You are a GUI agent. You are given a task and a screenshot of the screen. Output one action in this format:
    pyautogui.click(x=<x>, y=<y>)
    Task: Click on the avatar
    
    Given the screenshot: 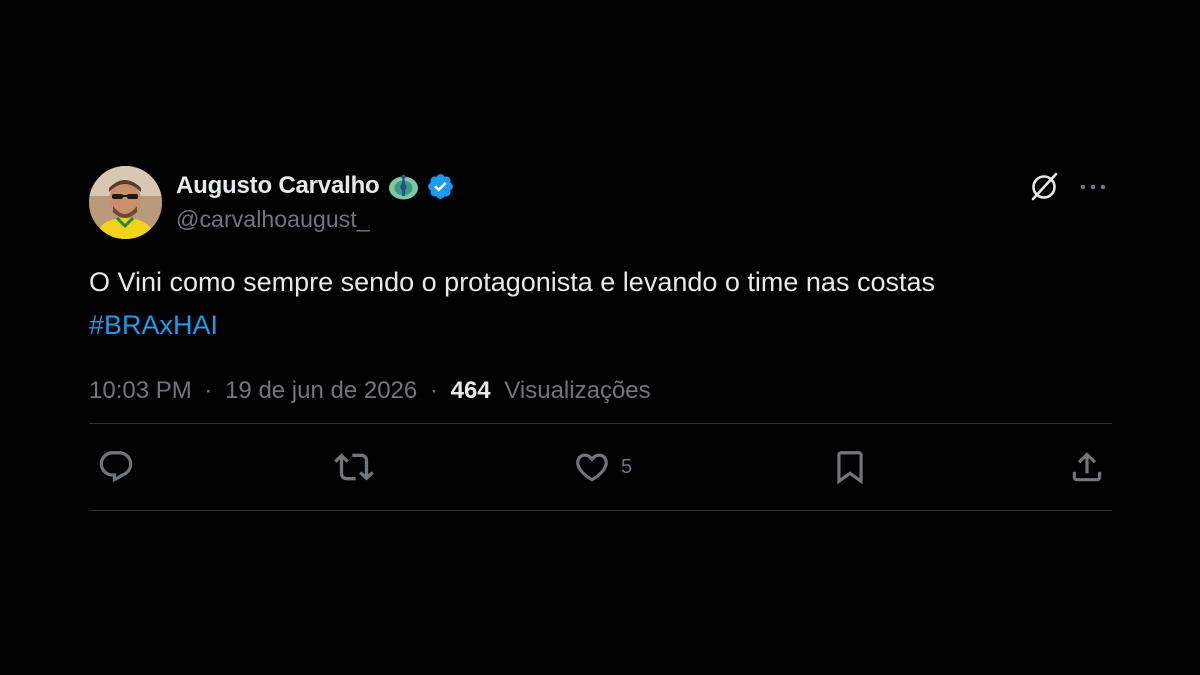 What is the action you would take?
    pyautogui.click(x=125, y=202)
    